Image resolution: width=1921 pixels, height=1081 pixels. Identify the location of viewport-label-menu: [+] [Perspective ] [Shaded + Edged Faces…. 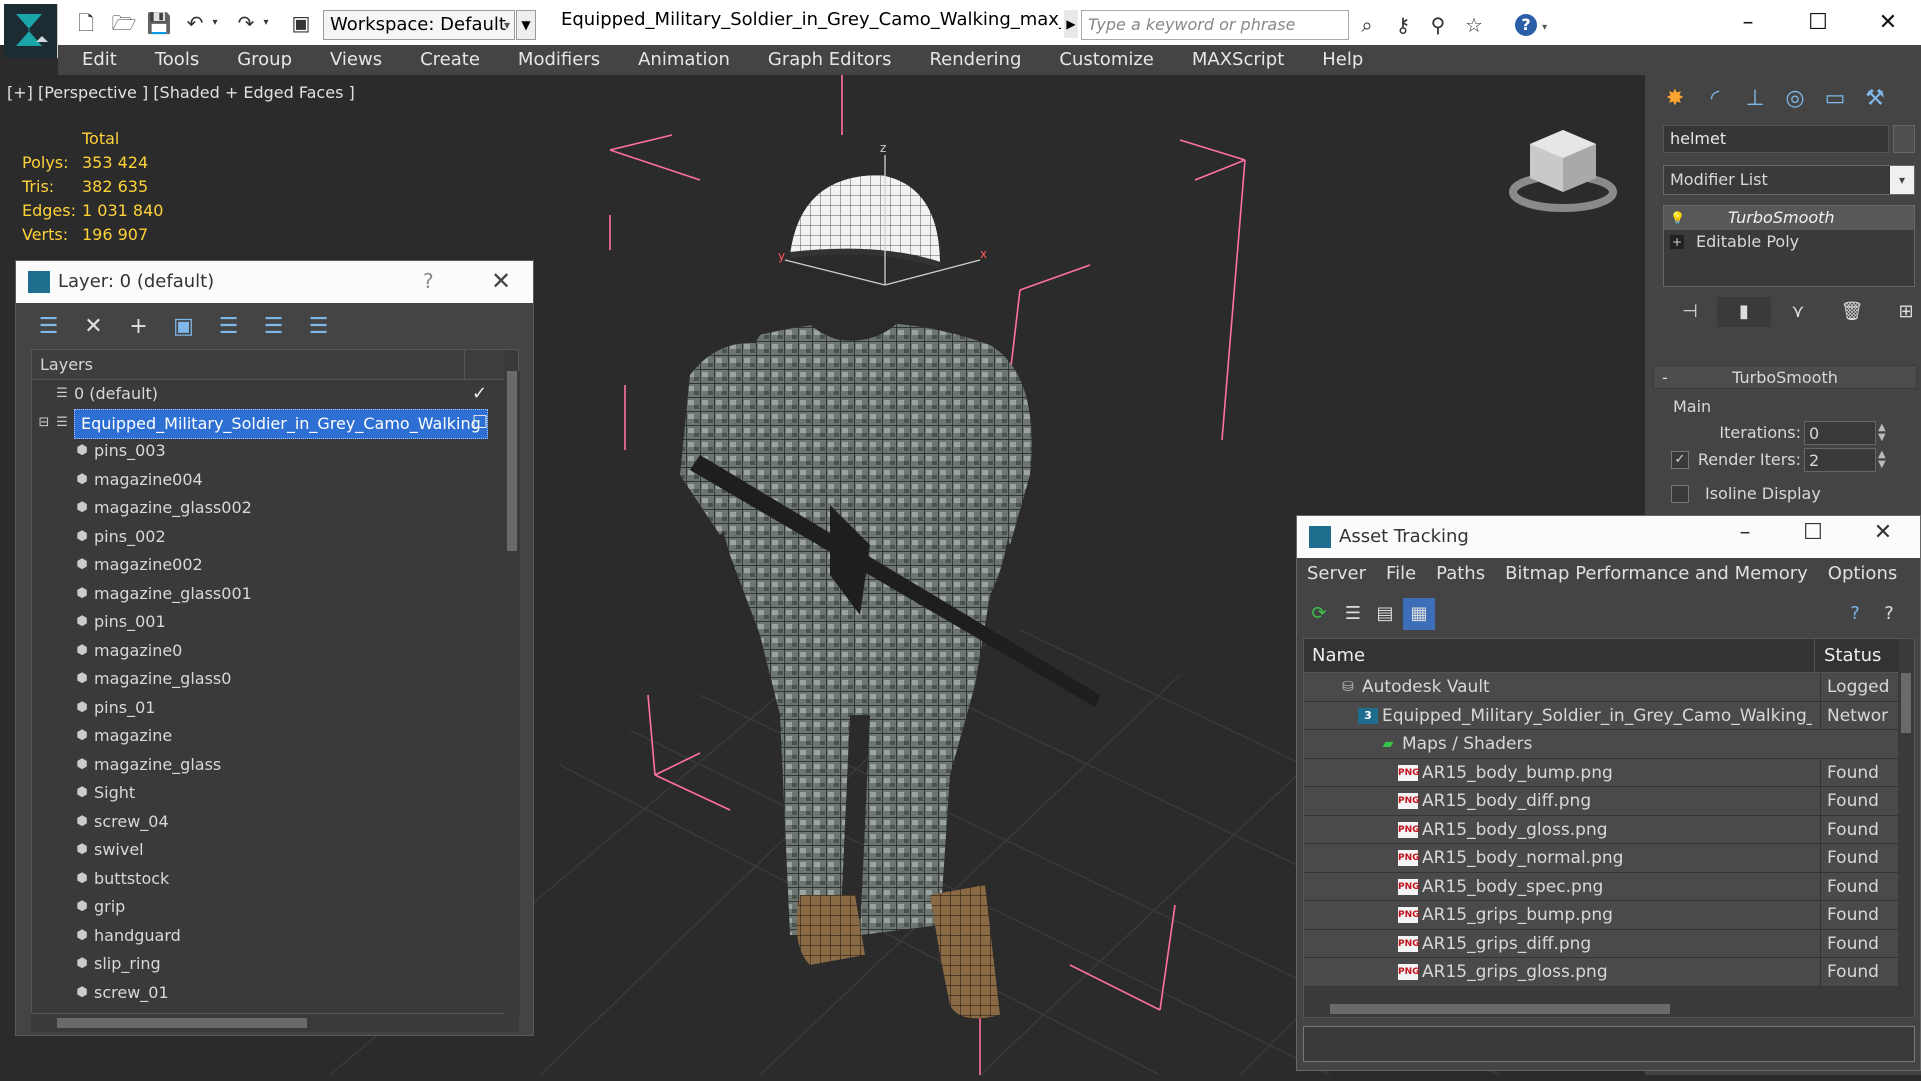
(181, 92).